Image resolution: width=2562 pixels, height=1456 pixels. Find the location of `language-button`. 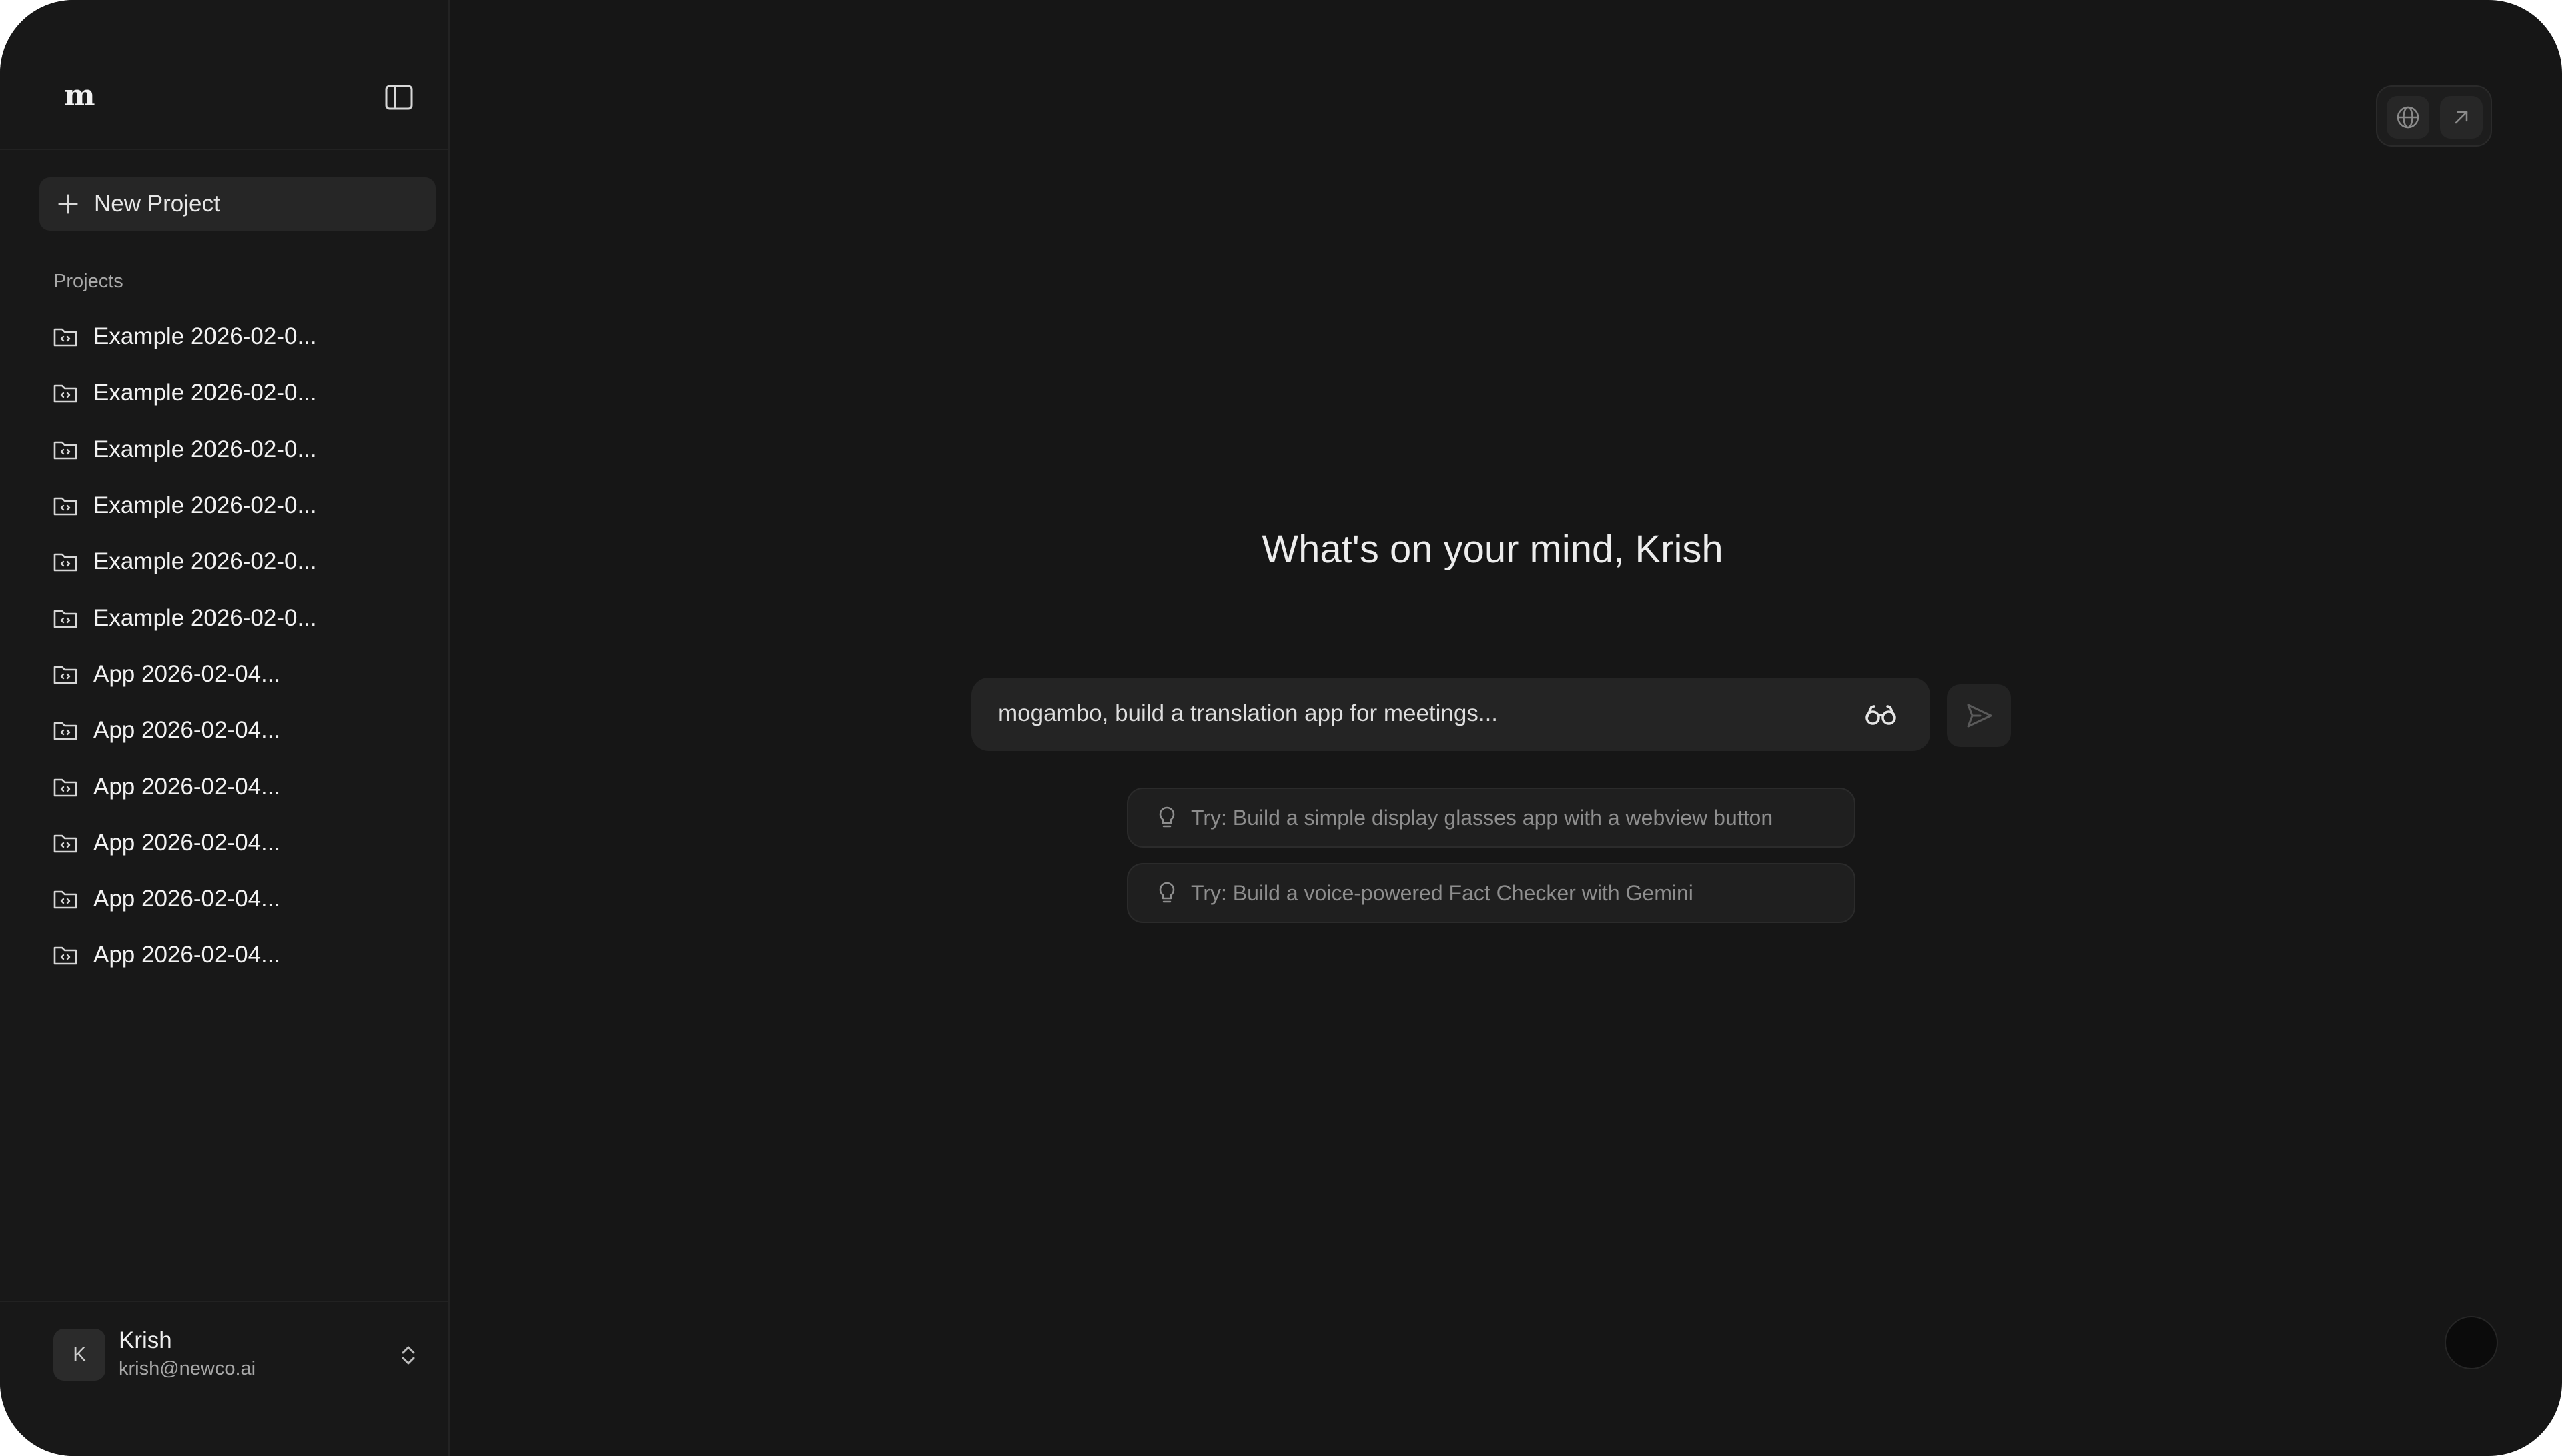

language-button is located at coordinates (2408, 118).